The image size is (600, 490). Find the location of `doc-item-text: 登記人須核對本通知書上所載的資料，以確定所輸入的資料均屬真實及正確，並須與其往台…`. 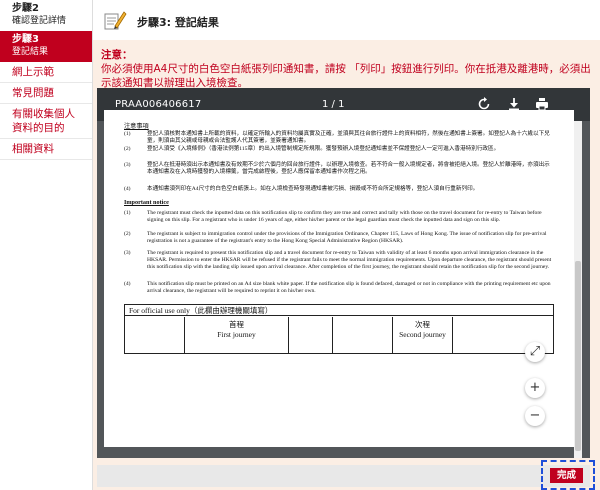

doc-item-text: 登記人須核對本通知書上所載的資料，以確定所輸入的資料均屬真實及正確，並須與其往台… is located at coordinates (348, 137).